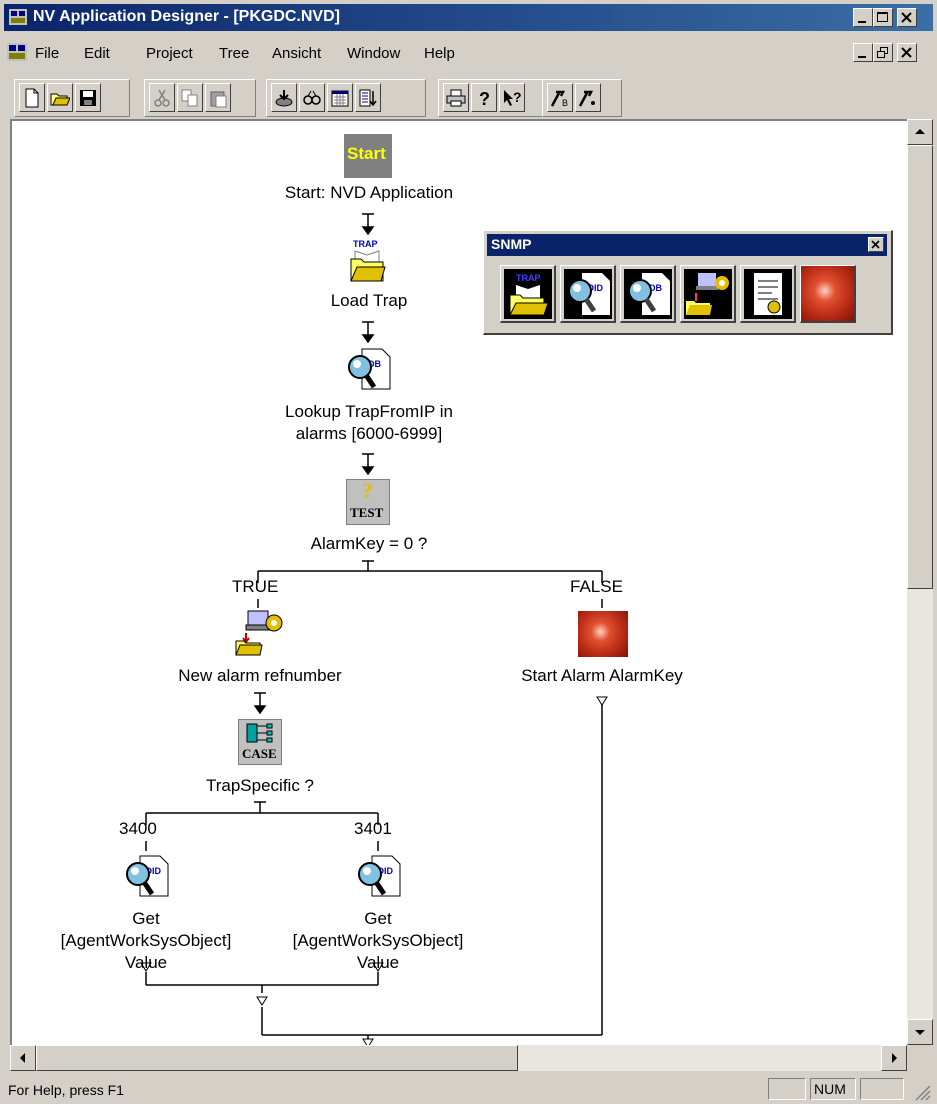 The height and width of the screenshot is (1118, 937). I want to click on sort-button, so click(368, 97).